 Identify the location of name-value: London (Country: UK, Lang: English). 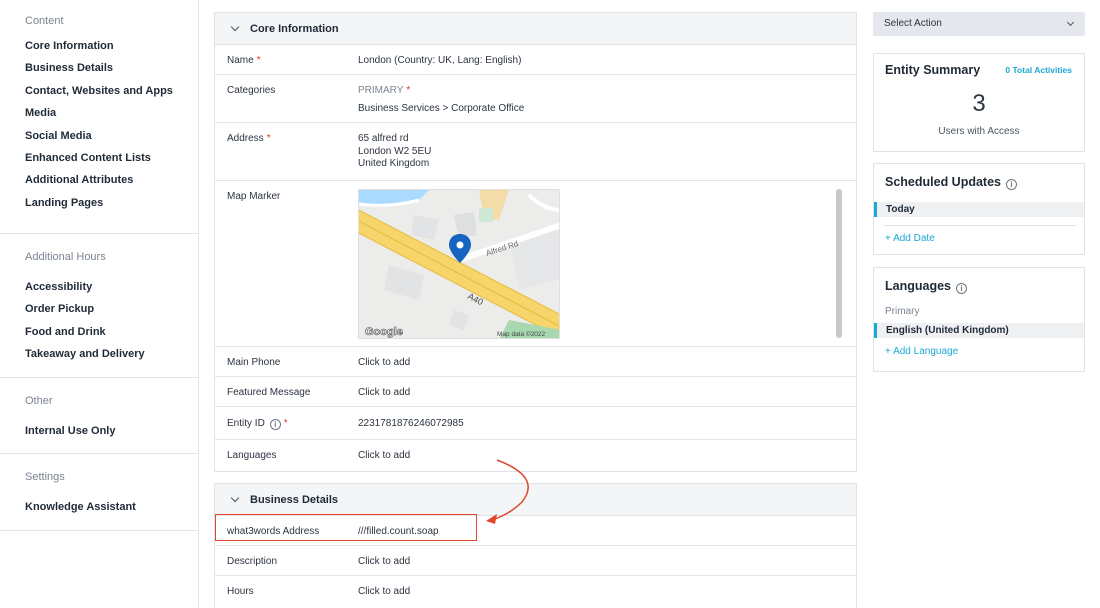
(440, 60).